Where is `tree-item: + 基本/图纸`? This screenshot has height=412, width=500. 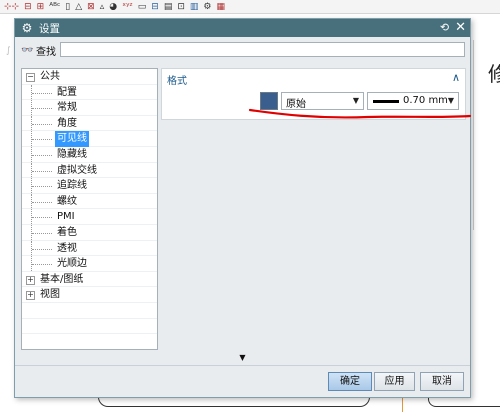 tree-item: + 基本/图纸 is located at coordinates (89, 280).